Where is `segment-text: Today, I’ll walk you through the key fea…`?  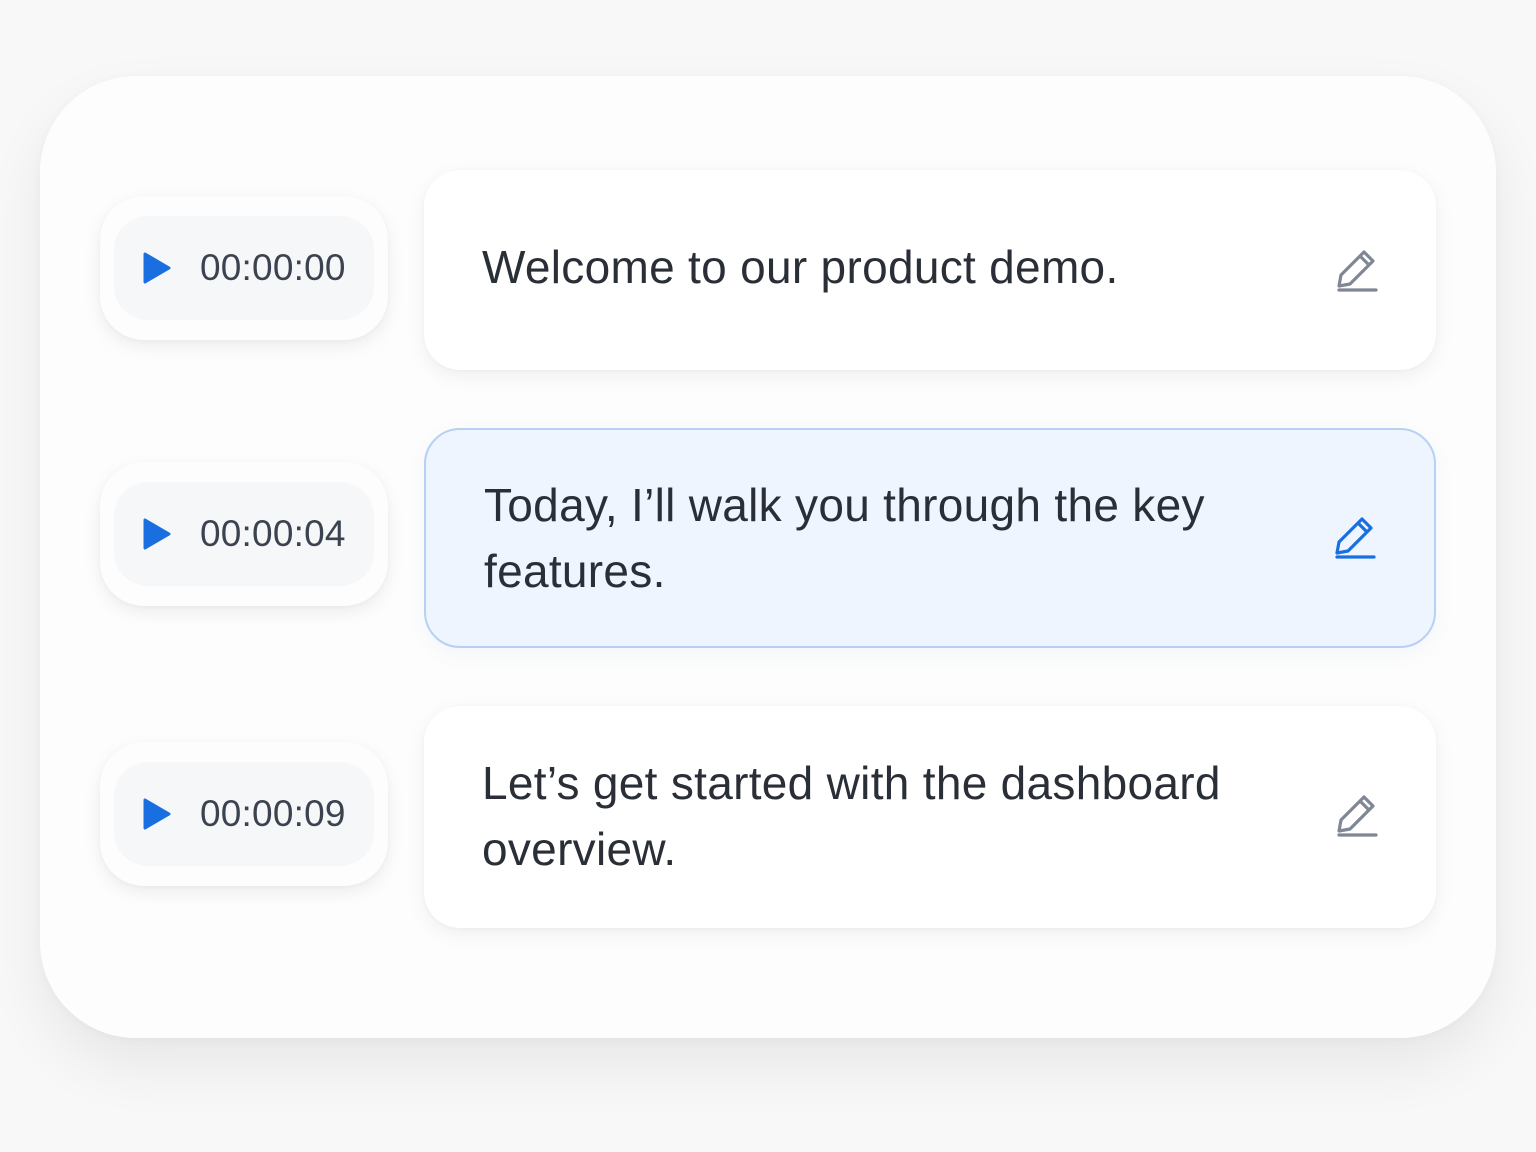
segment-text: Today, I’ll walk you through the key fea… is located at coordinates (844, 538).